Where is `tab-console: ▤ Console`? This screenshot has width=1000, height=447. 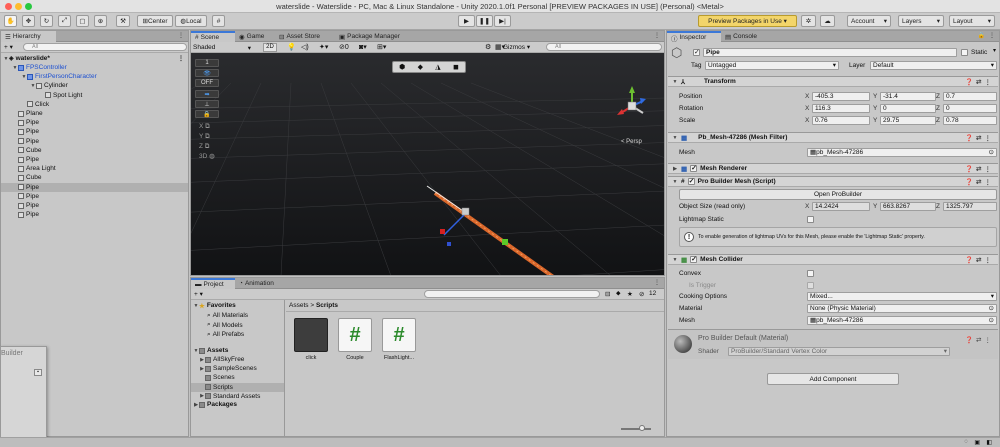
tab-console: ▤ Console is located at coordinates (743, 36).